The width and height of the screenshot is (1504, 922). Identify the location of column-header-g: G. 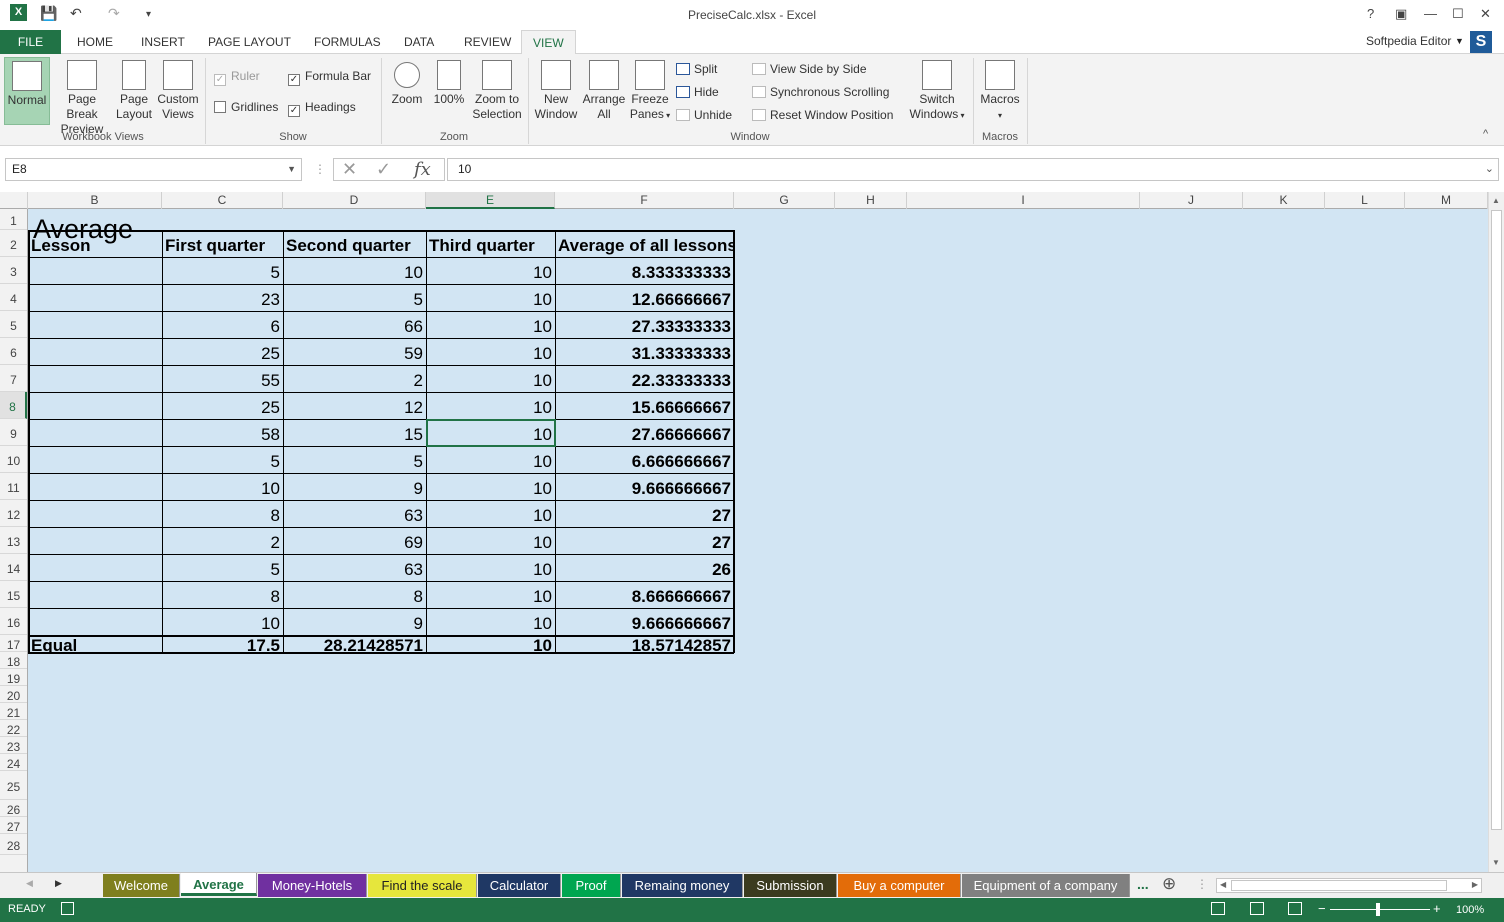
(784, 200).